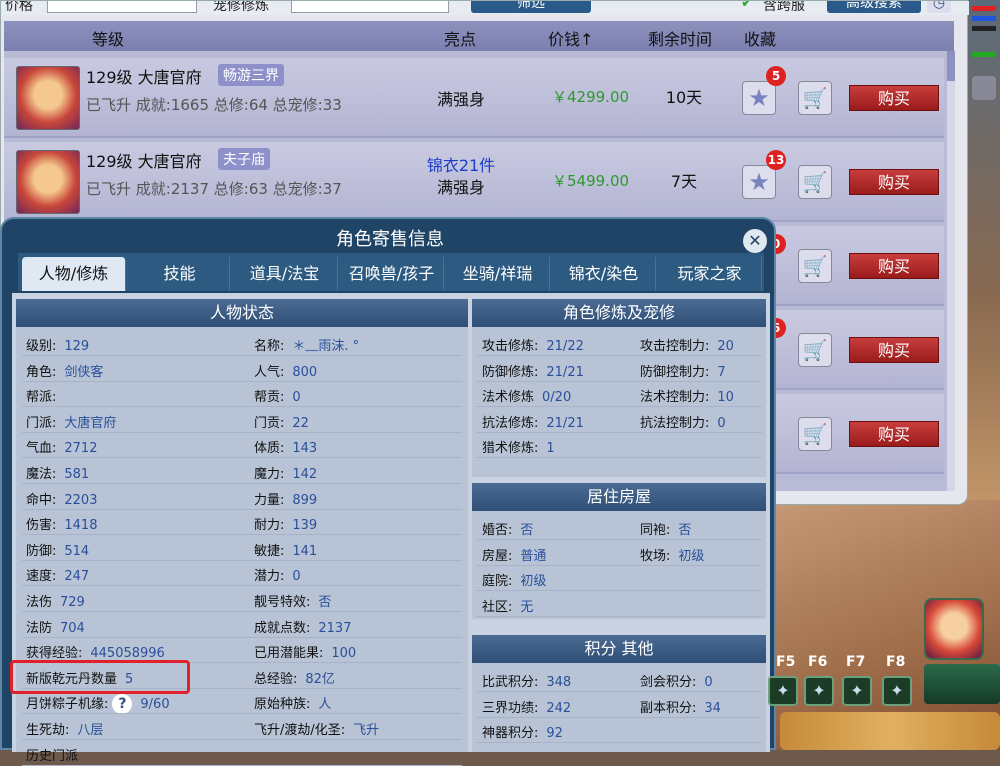  I want to click on stat-key: 抗法修炼:, so click(510, 423).